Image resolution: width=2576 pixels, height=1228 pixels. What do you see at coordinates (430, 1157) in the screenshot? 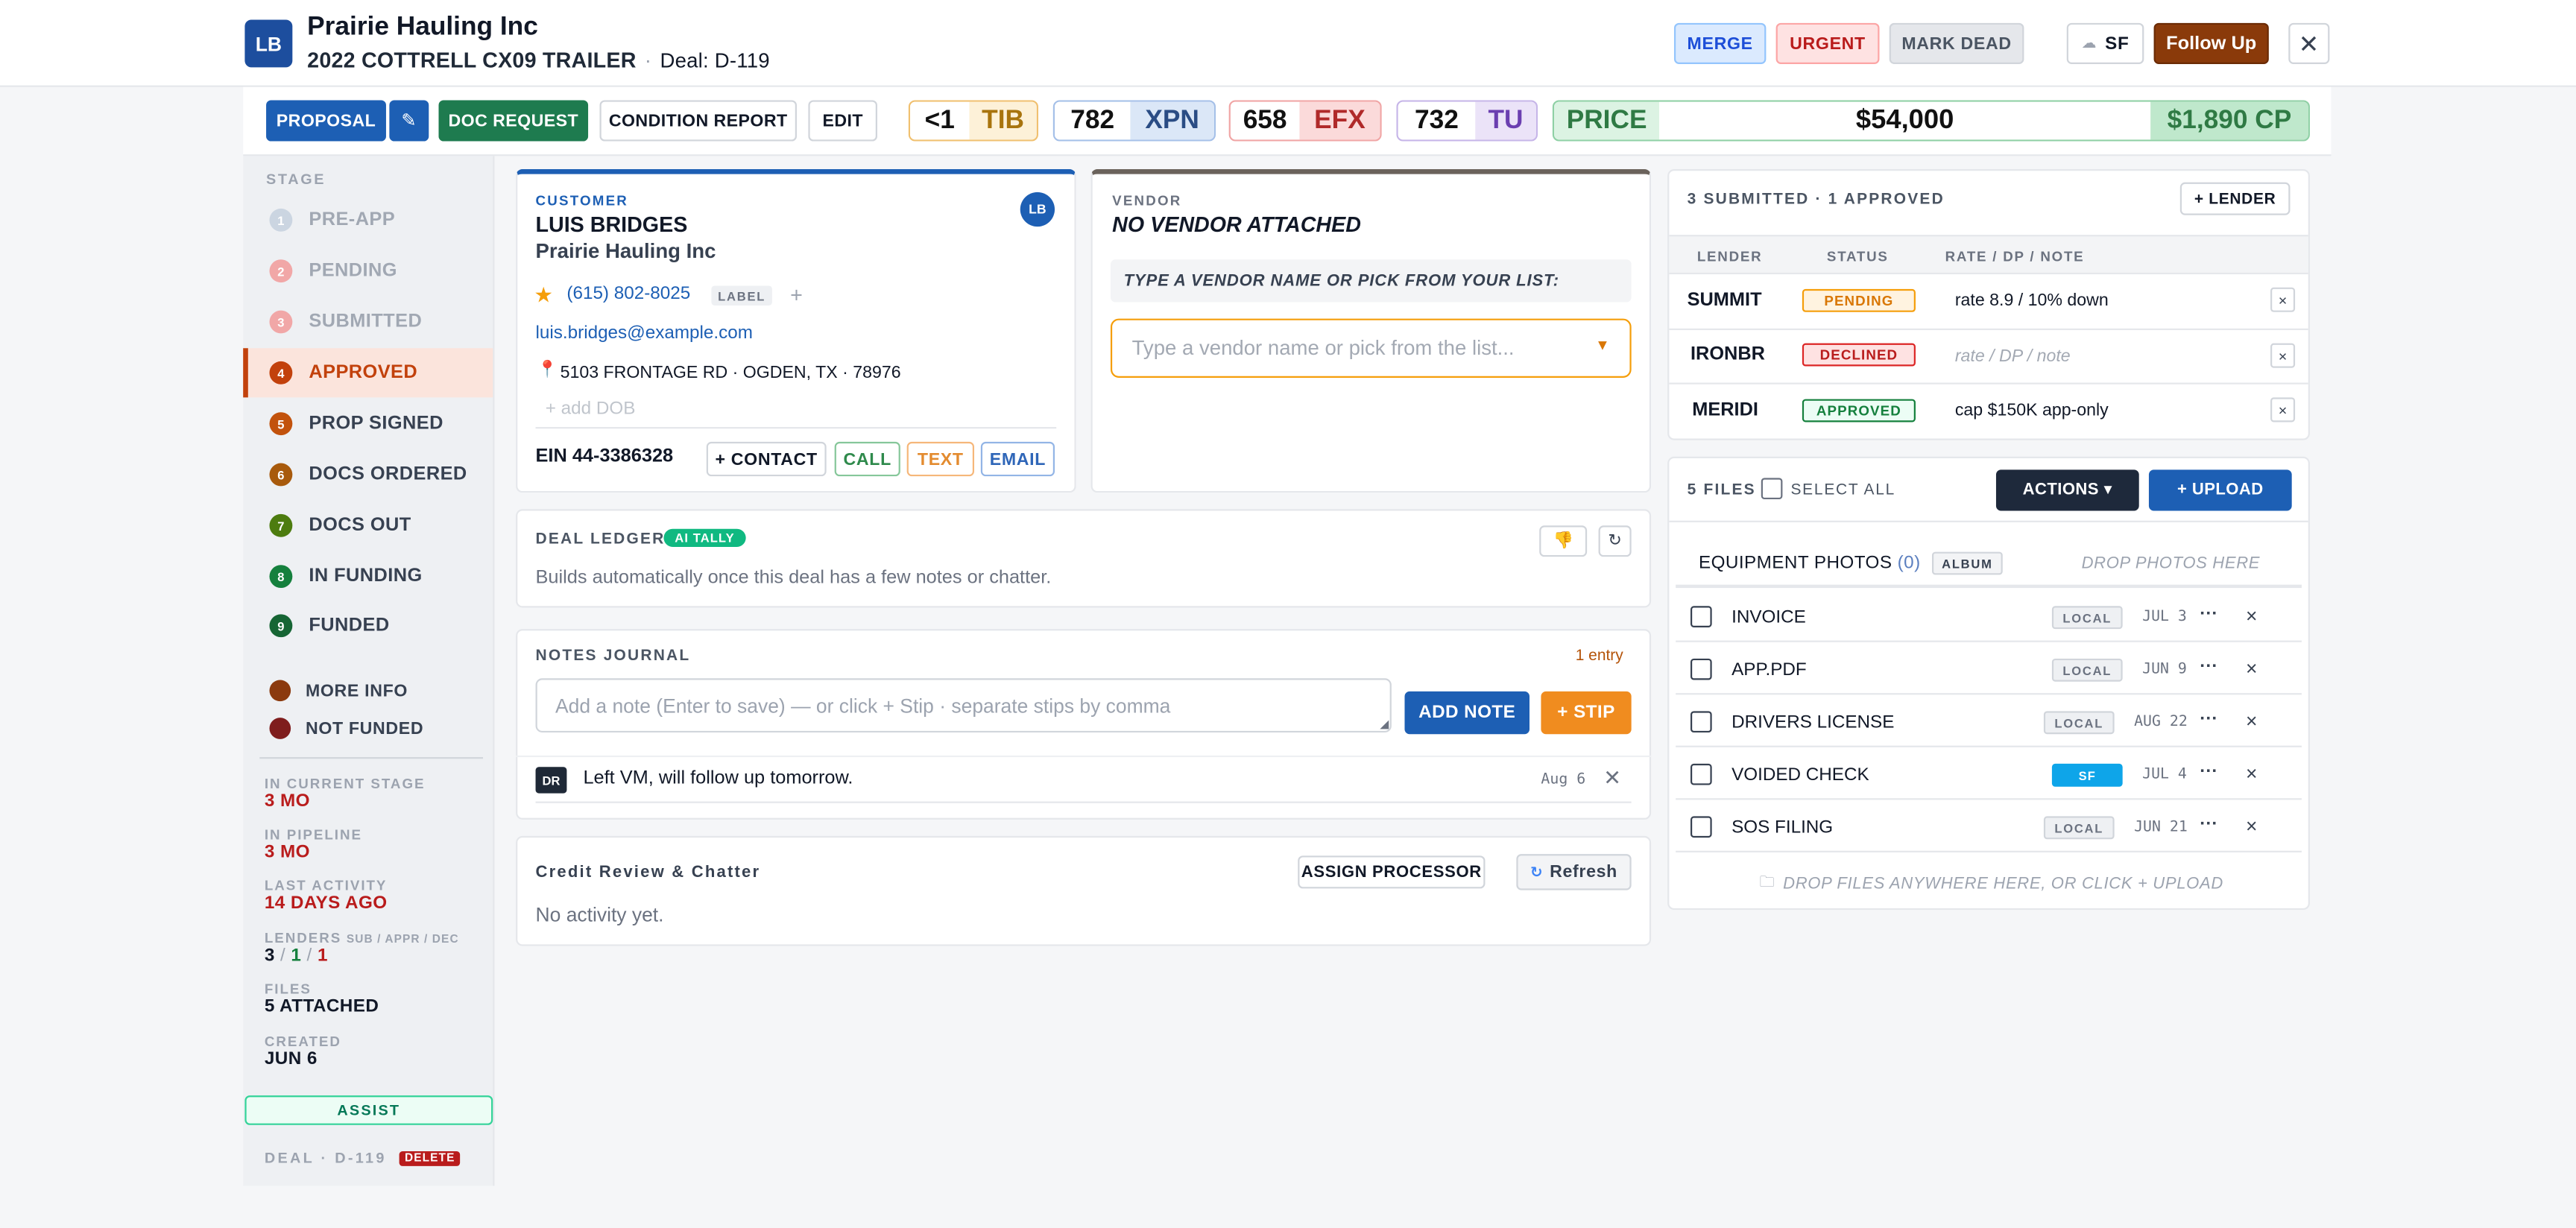
I see `delete-deal-button: DELETE` at bounding box center [430, 1157].